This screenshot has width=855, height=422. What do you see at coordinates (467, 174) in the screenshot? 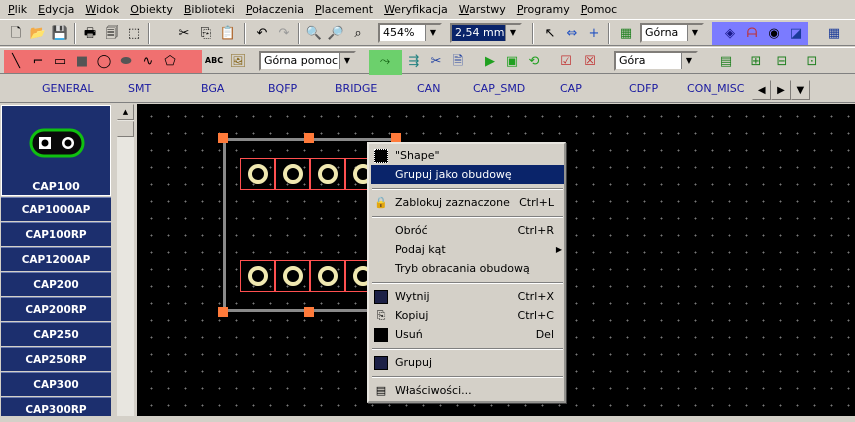
I see `menu-item-group-as-package: Grupuj jako obudowę` at bounding box center [467, 174].